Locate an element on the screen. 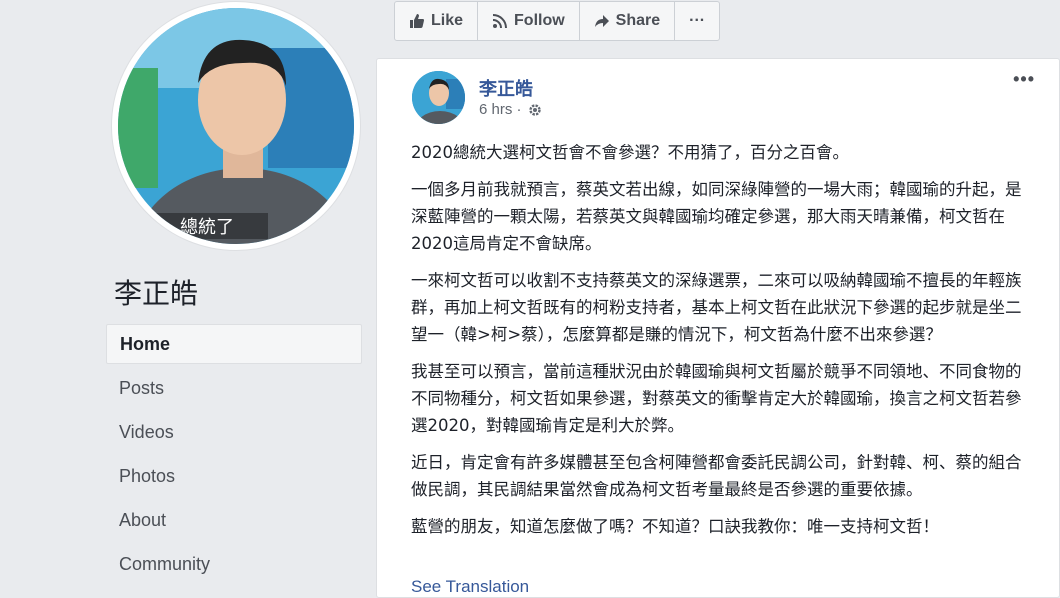 Image resolution: width=1060 pixels, height=598 pixels. follow-button: Follow is located at coordinates (529, 21).